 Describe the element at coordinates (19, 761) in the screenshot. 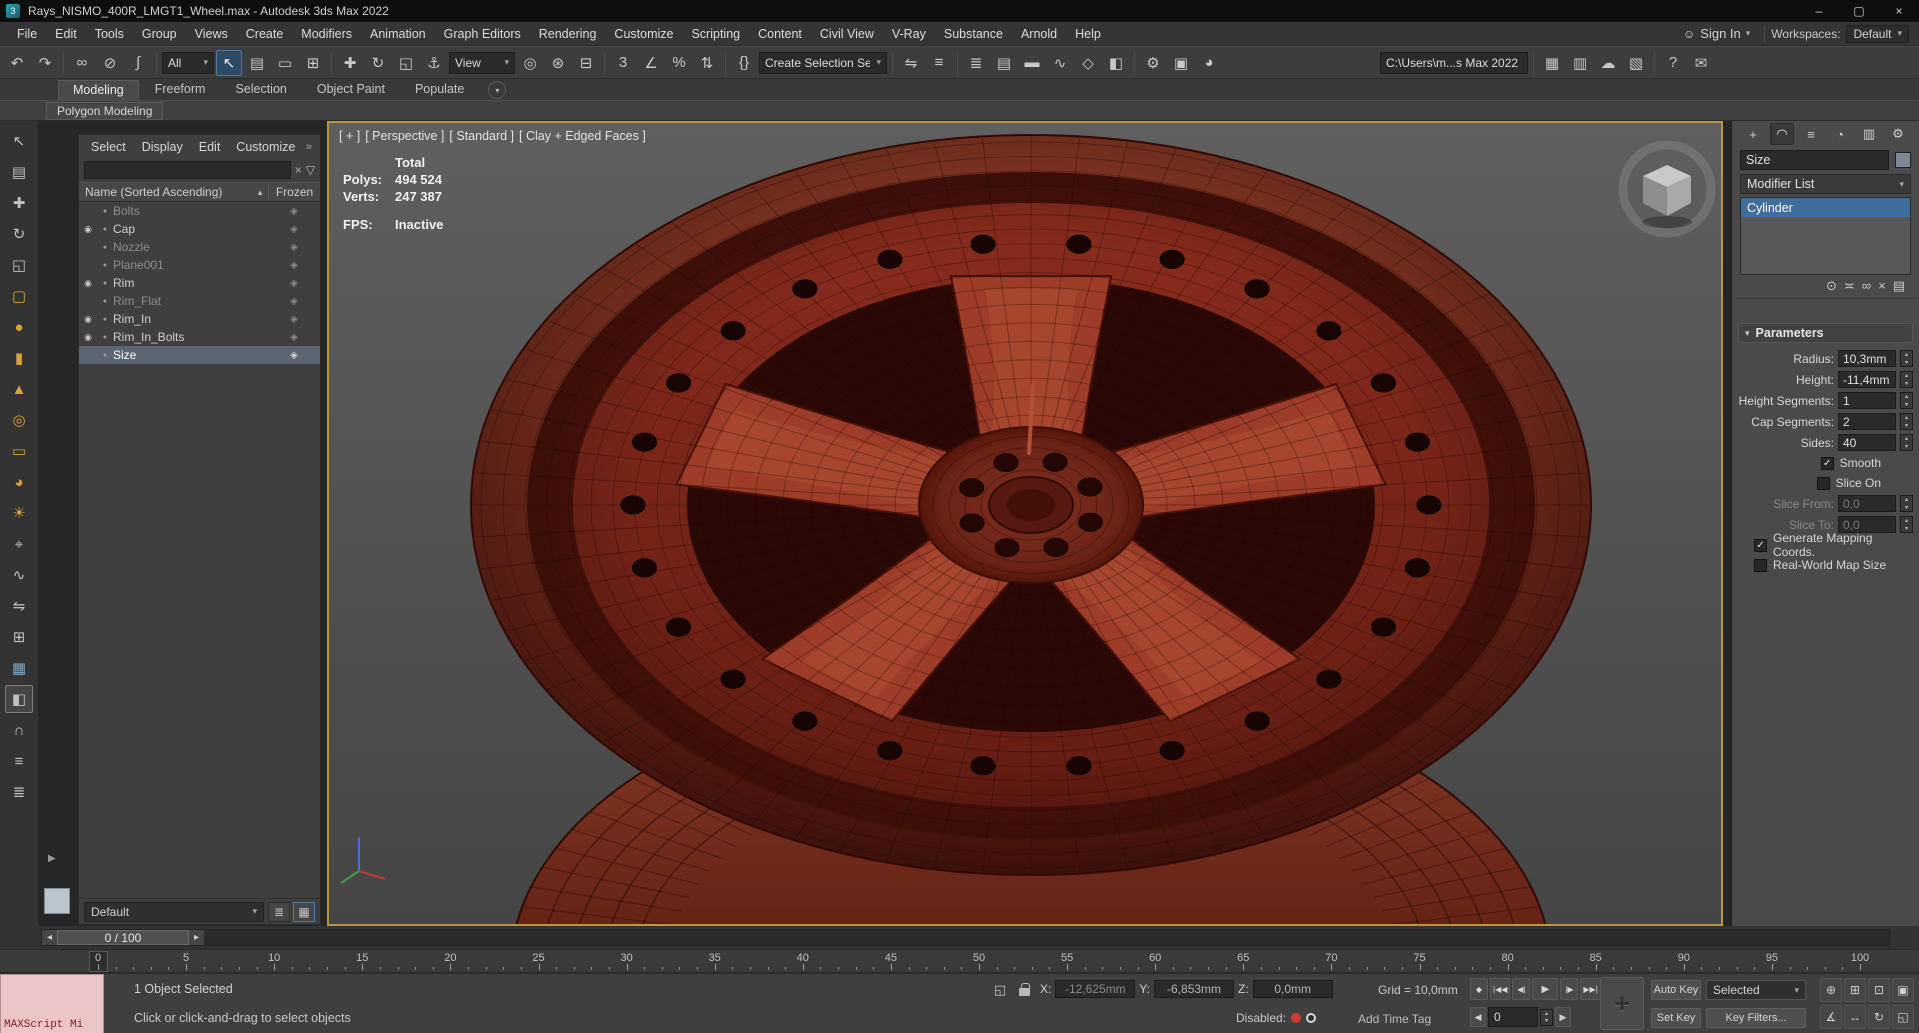

I see `align-tool-icon: ≡` at that location.